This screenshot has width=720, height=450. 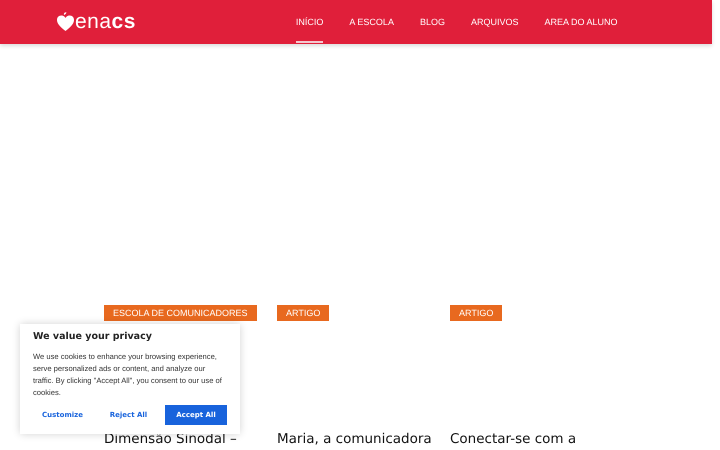 I want to click on logo-text: enacs, so click(x=105, y=22).